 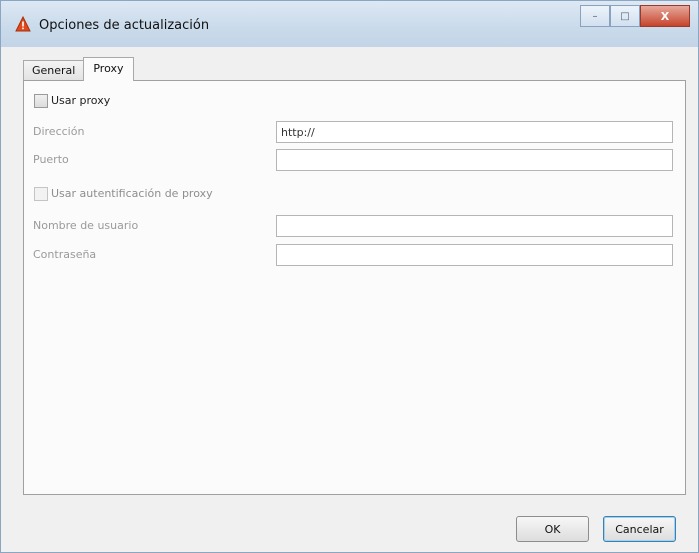 What do you see at coordinates (124, 25) in the screenshot?
I see `window-title: Opciones de actualización` at bounding box center [124, 25].